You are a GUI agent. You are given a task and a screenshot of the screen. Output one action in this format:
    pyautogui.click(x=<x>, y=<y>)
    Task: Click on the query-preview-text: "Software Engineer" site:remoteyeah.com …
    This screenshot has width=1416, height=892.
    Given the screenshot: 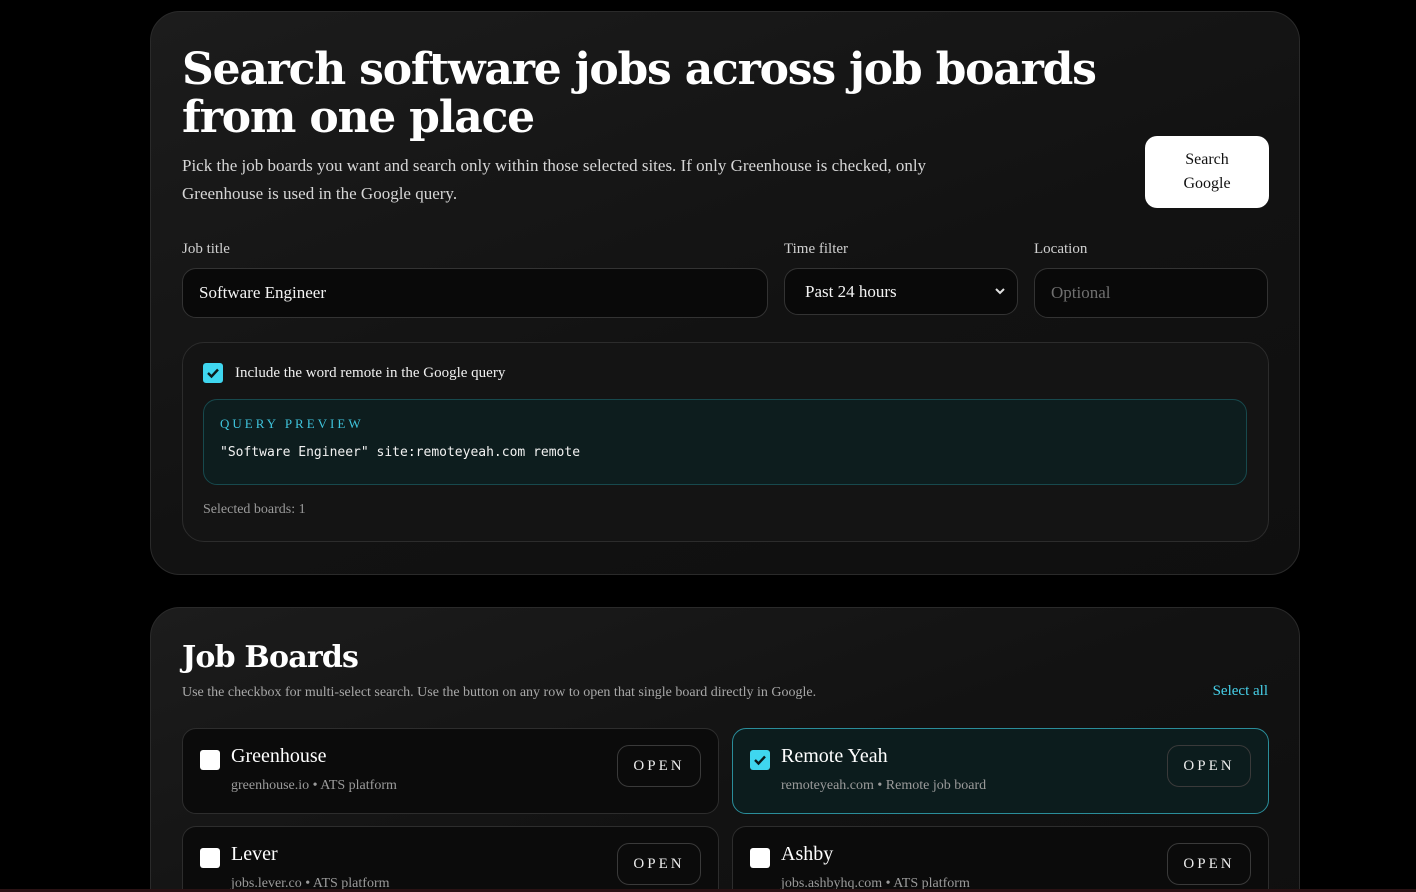 What is the action you would take?
    pyautogui.click(x=400, y=452)
    